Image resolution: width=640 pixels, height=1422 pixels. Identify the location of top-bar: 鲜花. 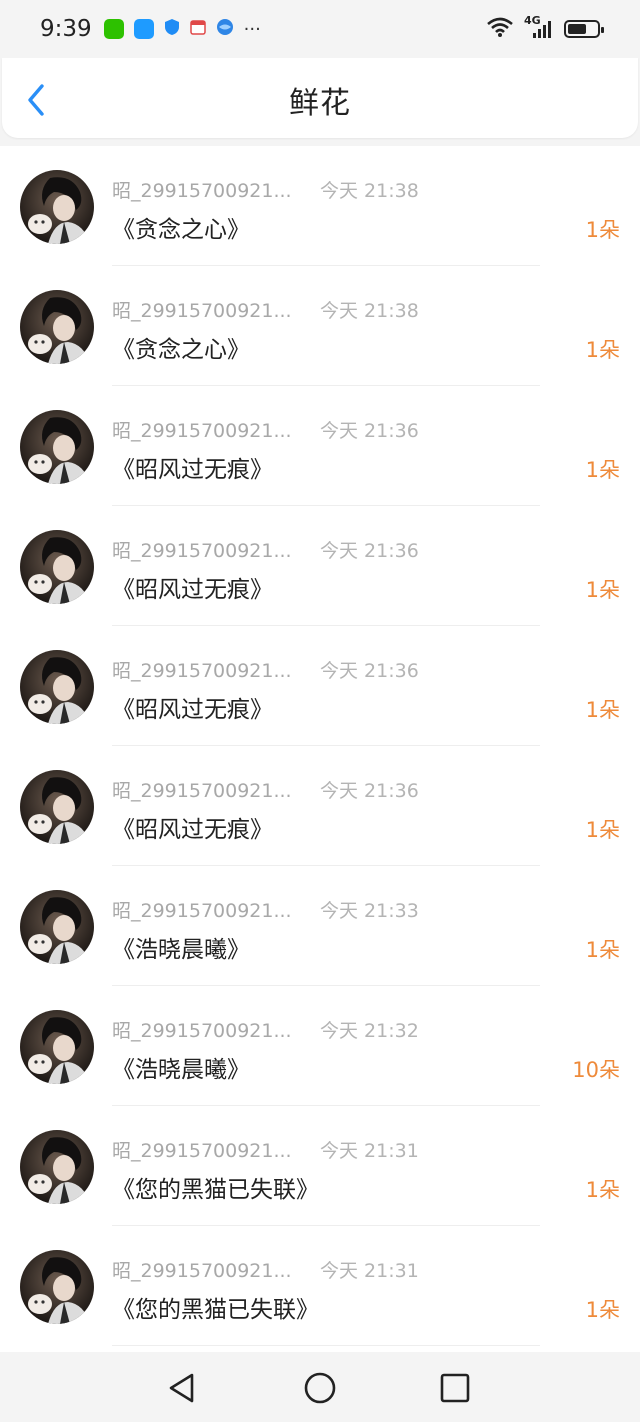
(320, 98).